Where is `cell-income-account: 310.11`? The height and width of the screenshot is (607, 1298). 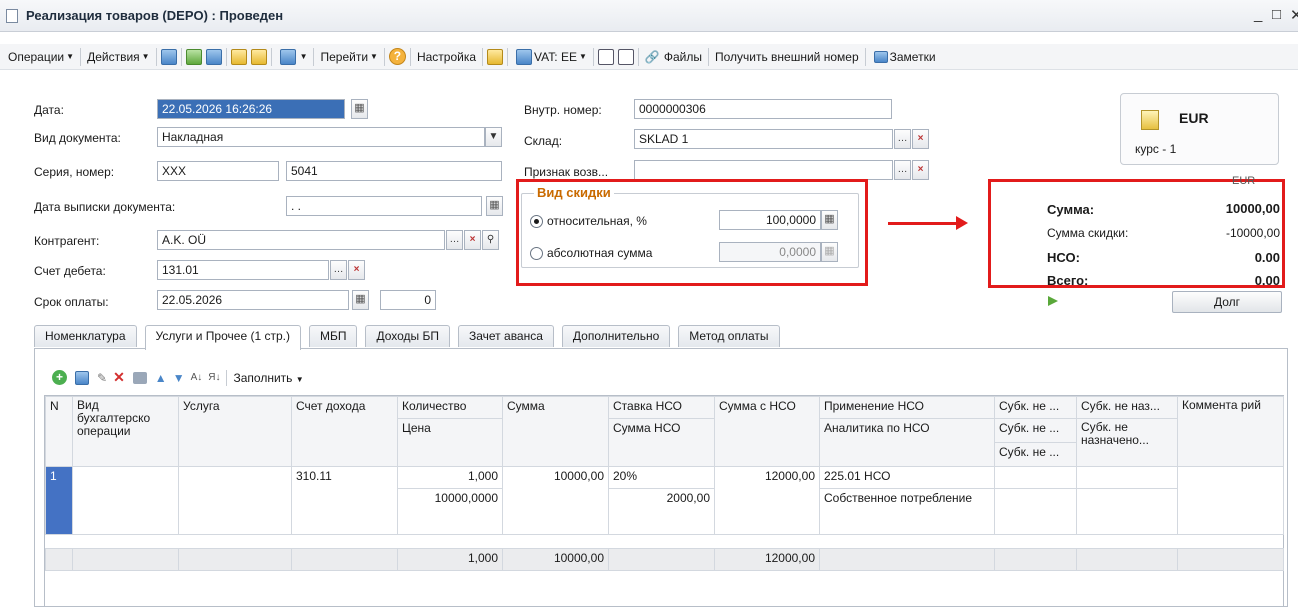 cell-income-account: 310.11 is located at coordinates (344, 500).